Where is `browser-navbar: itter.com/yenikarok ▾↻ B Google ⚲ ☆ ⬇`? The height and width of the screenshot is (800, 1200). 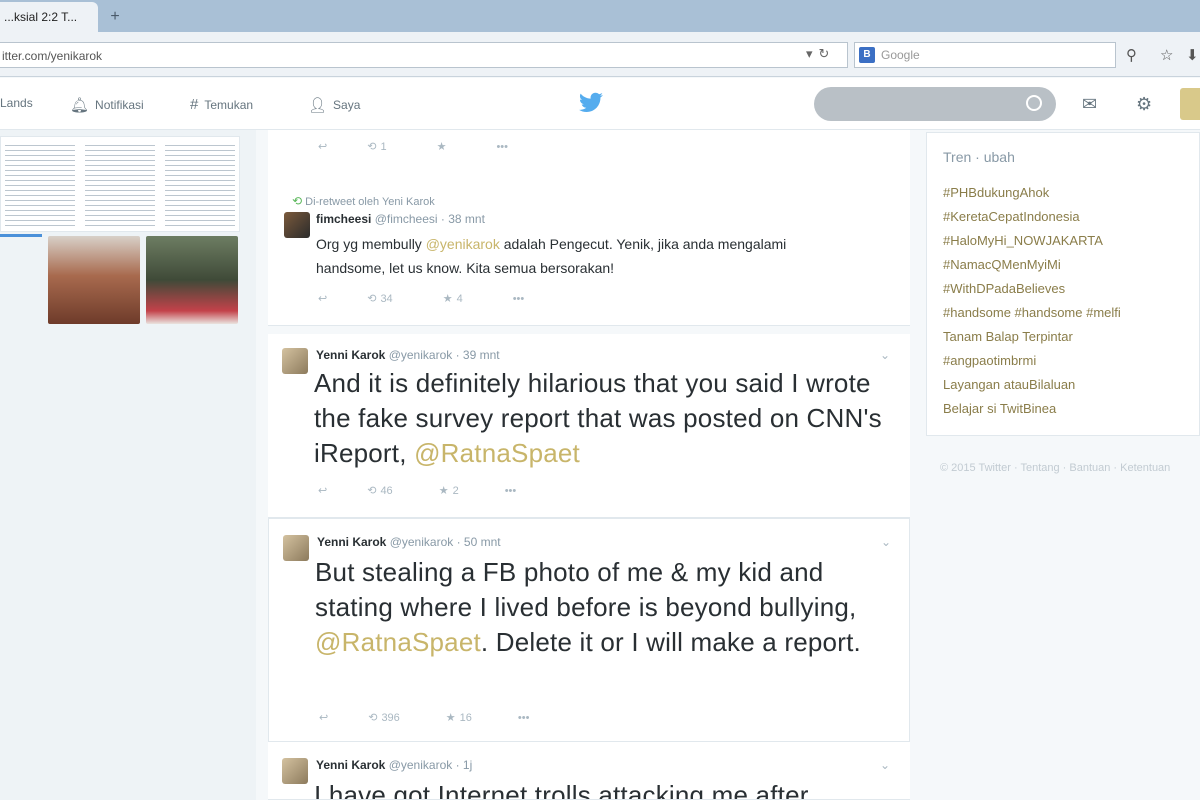
browser-navbar: itter.com/yenikarok ▾↻ B Google ⚲ ☆ ⬇ is located at coordinates (600, 54).